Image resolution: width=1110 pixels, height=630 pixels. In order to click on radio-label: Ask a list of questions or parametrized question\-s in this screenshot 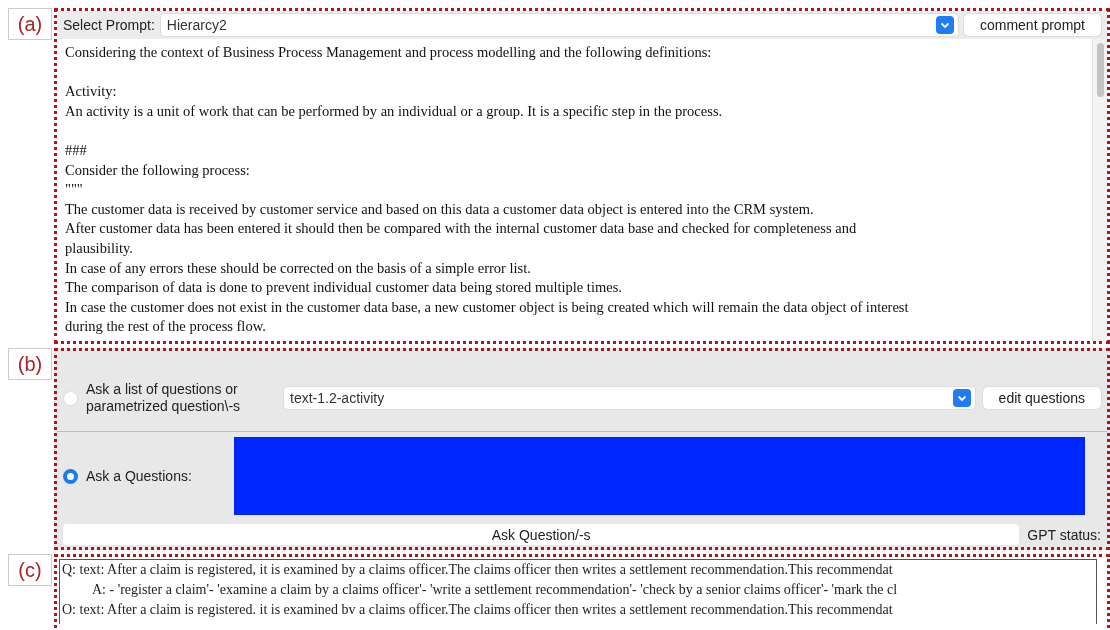, I will do `click(164, 398)`.